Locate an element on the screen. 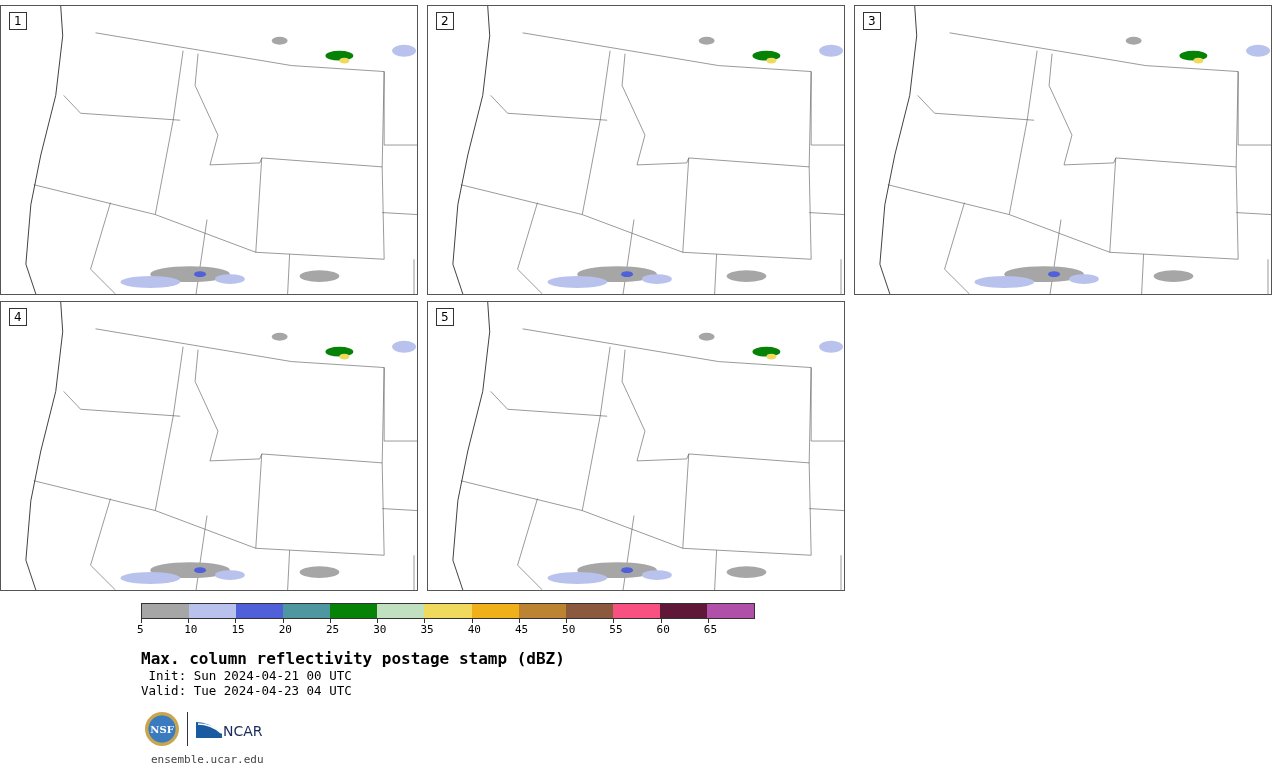 The height and width of the screenshot is (773, 1280). tick-label: 5 is located at coordinates (140, 629).